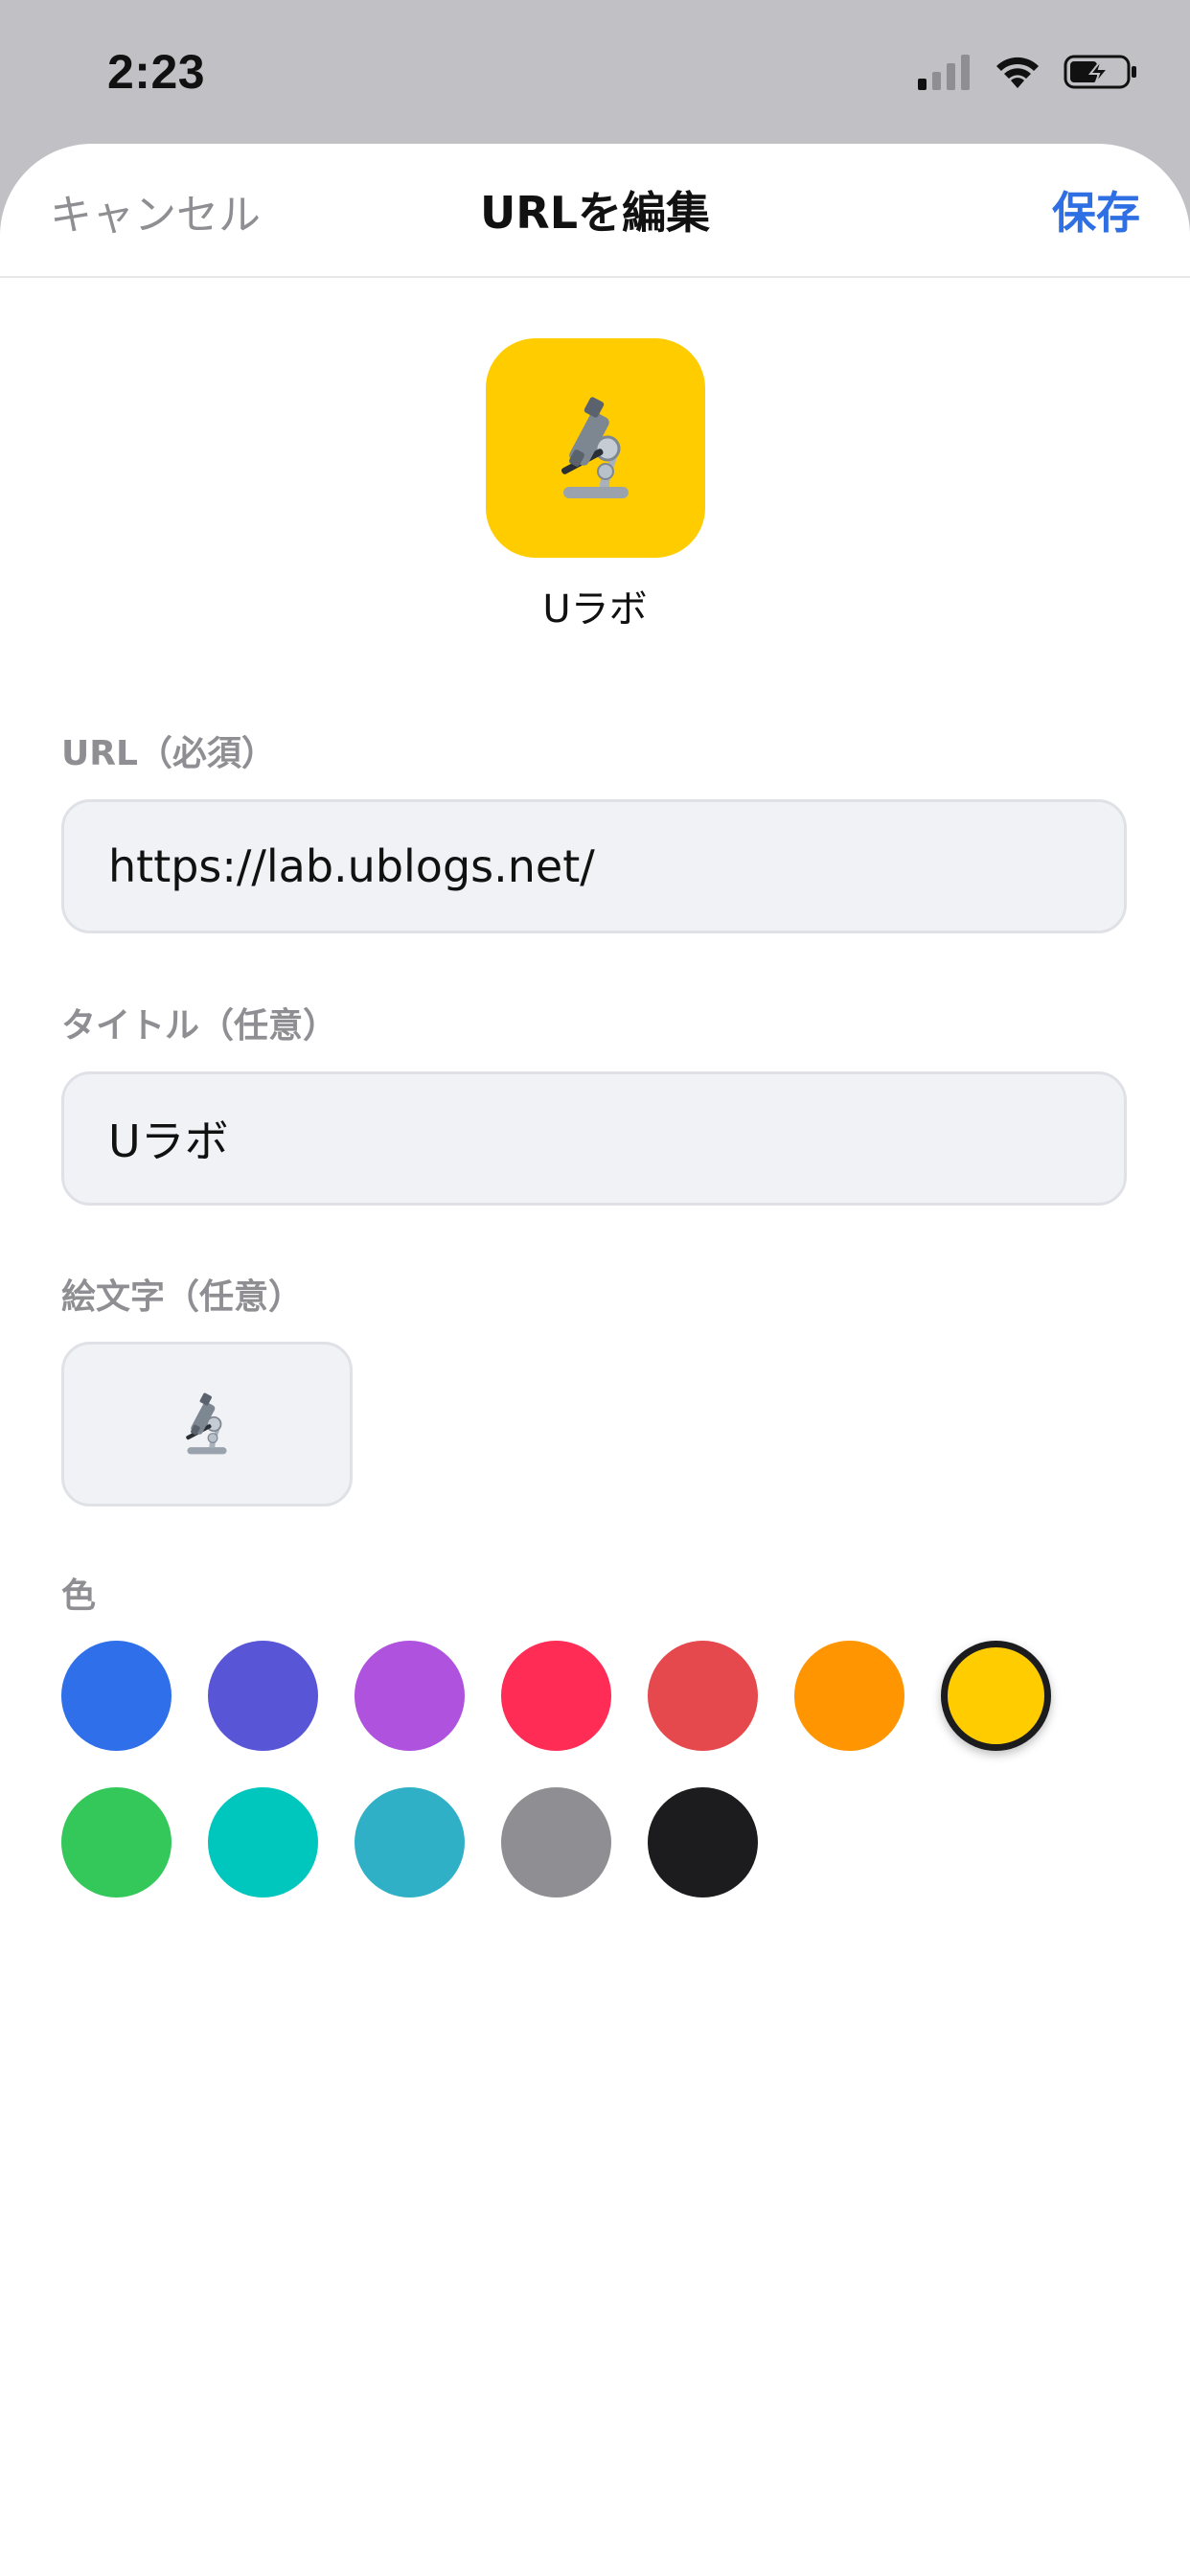  I want to click on cellular-signal-icon, so click(944, 72).